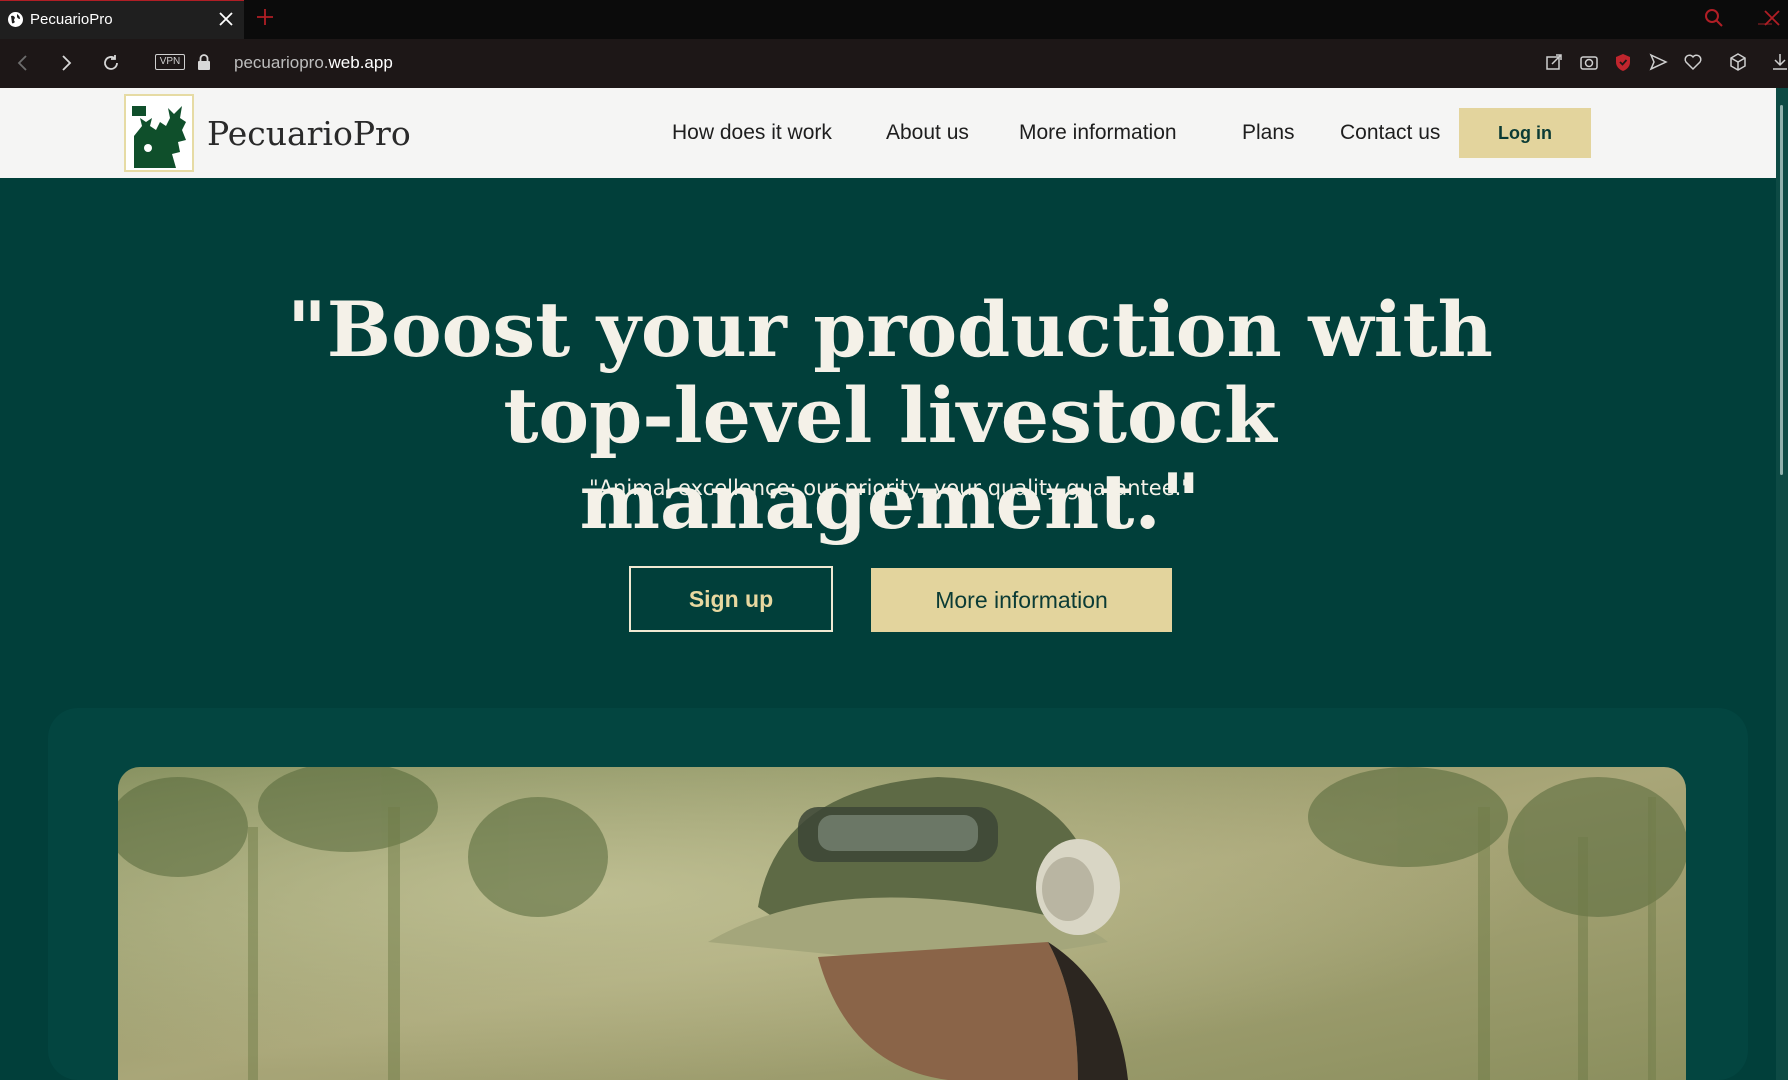 The width and height of the screenshot is (1788, 1080). Describe the element at coordinates (122, 19) in the screenshot. I see `browser-tab: PecuarioPro` at that location.